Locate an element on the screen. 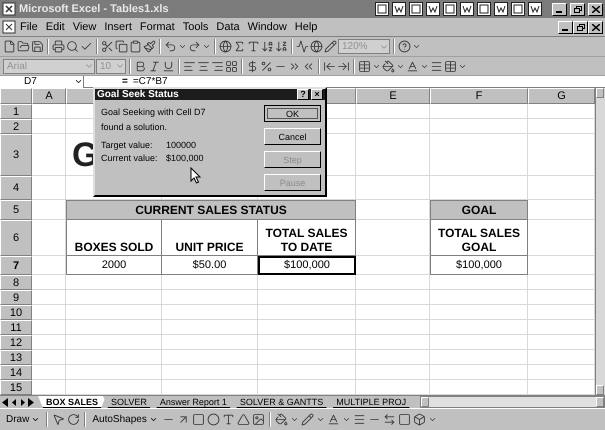 The height and width of the screenshot is (430, 605). table-title: CURRENT SALES STATUS is located at coordinates (211, 210).